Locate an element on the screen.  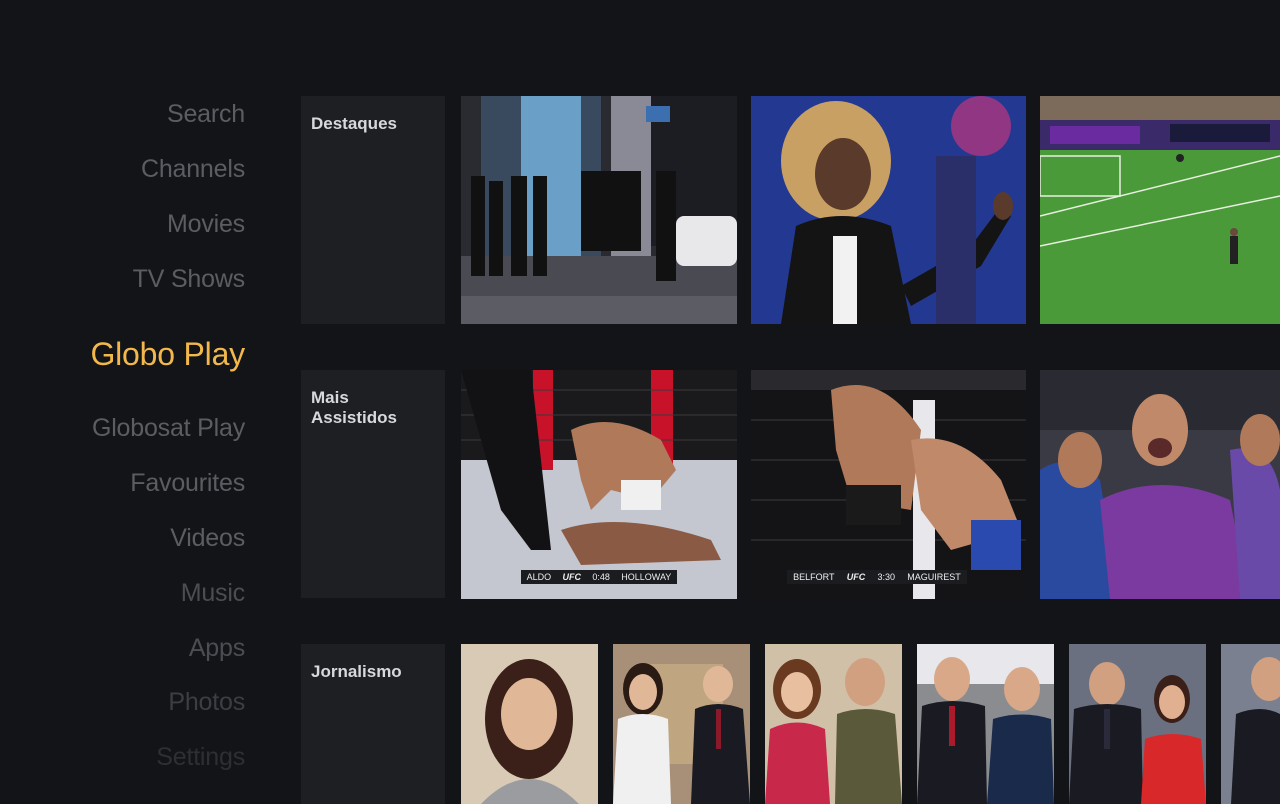
fight-clock: 0:48 is located at coordinates (601, 577).